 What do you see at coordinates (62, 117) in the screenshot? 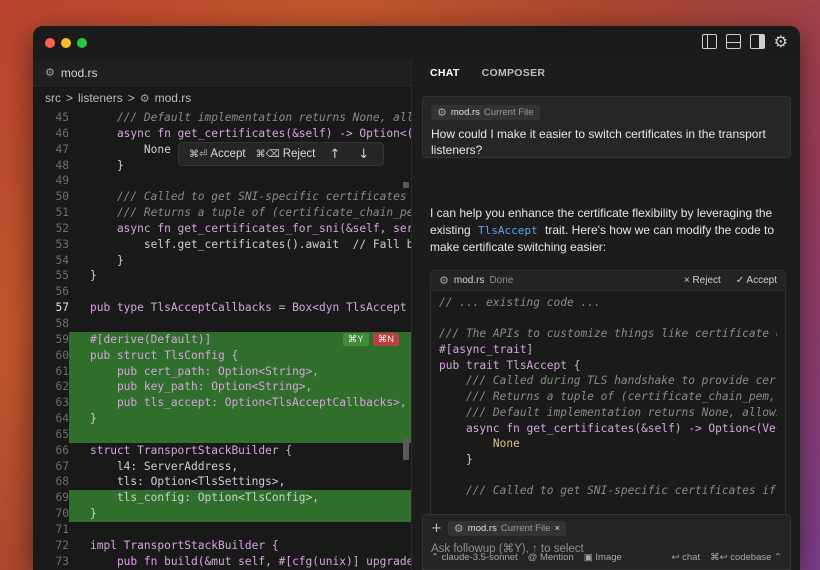
I see `line-number: 45` at bounding box center [62, 117].